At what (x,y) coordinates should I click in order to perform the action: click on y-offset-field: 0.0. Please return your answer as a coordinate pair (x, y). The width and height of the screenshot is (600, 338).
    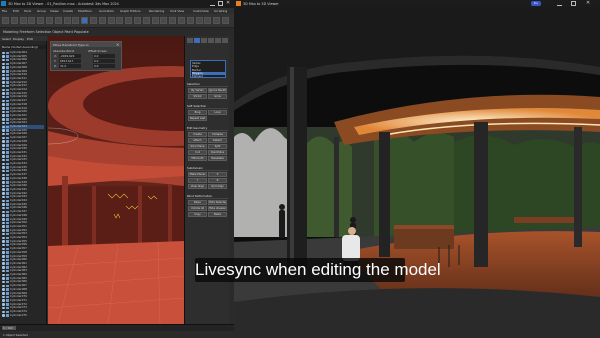
    Looking at the image, I should click on (104, 60).